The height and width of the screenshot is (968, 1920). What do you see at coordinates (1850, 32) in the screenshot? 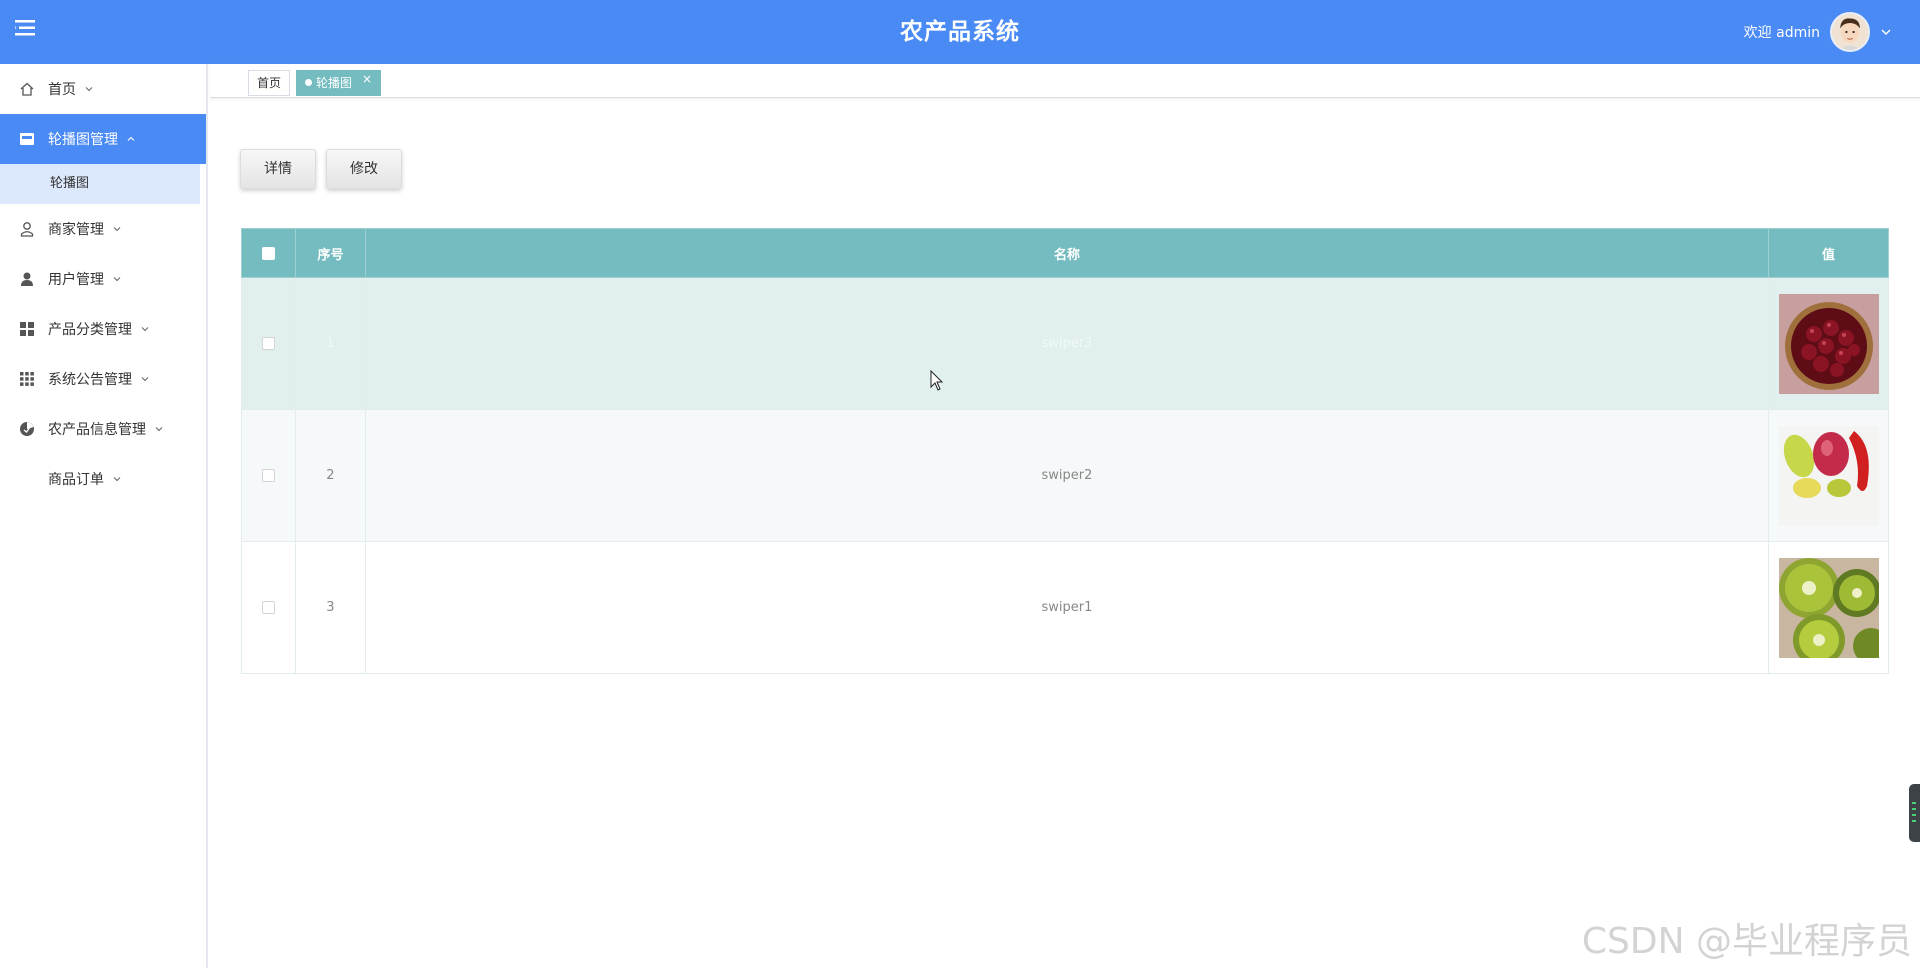
I see `user-avatar` at bounding box center [1850, 32].